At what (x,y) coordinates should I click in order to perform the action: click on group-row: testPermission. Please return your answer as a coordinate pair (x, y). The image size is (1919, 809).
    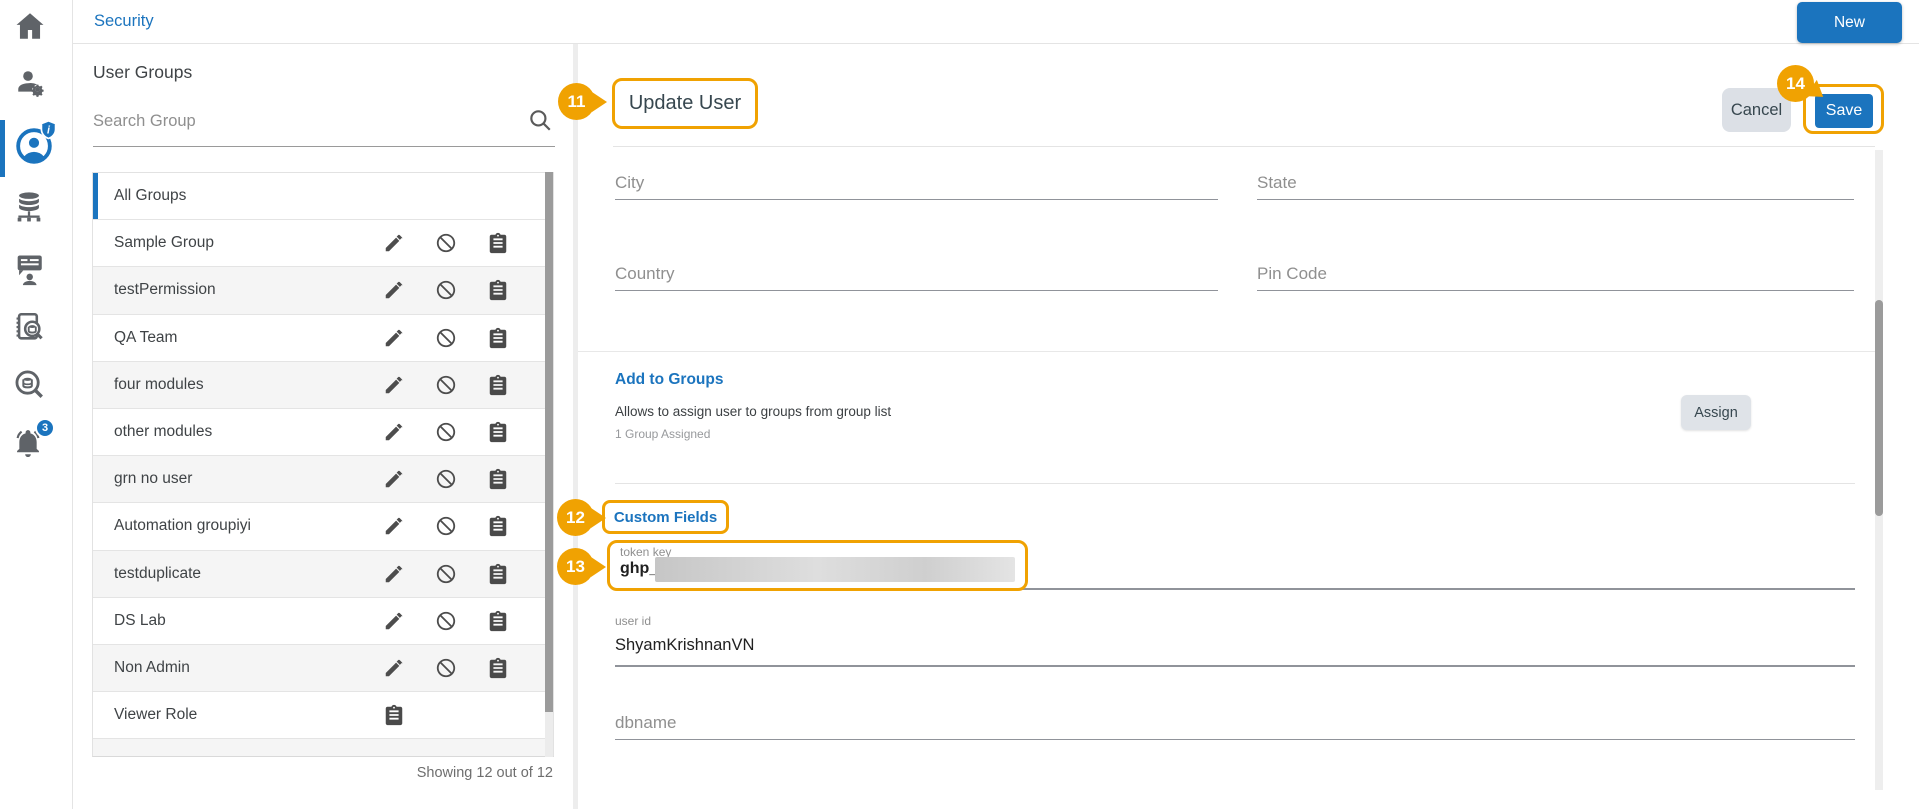
    Looking at the image, I should click on (323, 291).